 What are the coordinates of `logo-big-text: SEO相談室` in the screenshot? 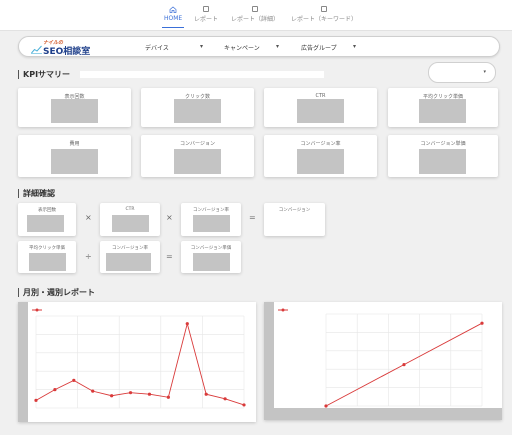 It's located at (67, 52).